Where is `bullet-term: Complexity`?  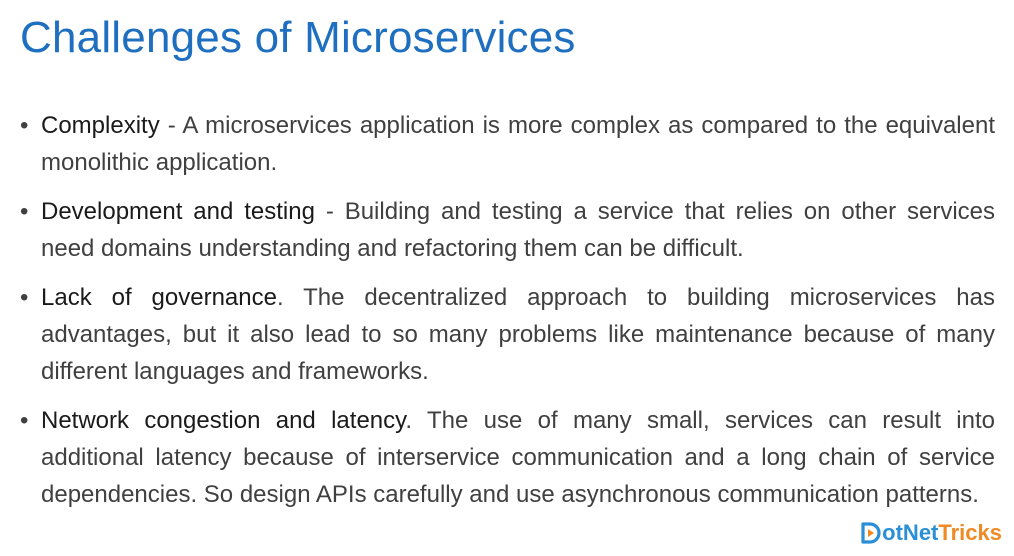 bullet-term: Complexity is located at coordinates (100, 125).